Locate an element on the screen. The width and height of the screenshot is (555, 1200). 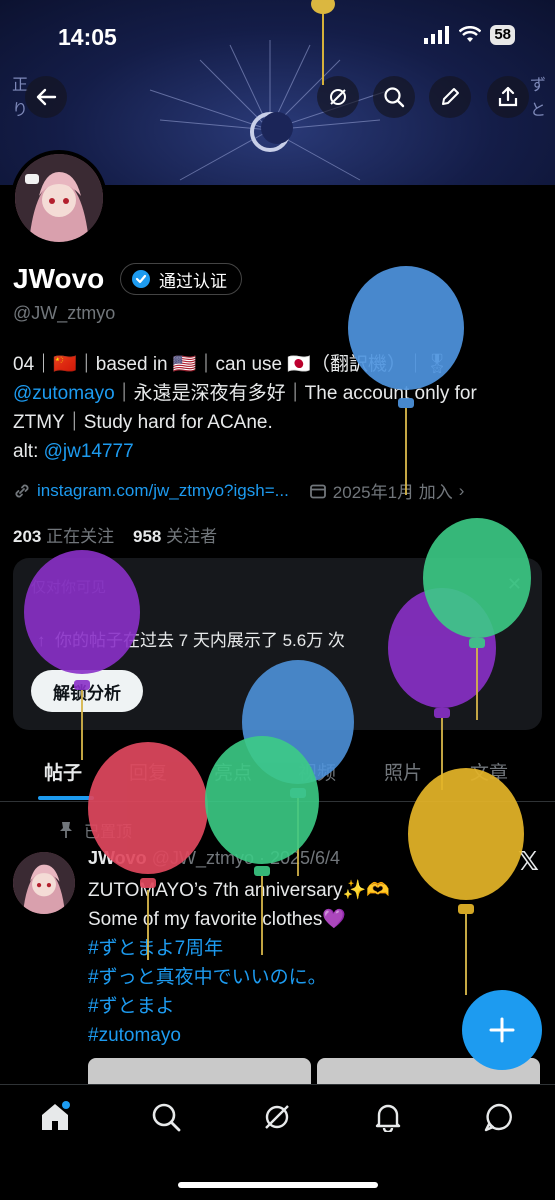
pin-icon is located at coordinates (66, 830).